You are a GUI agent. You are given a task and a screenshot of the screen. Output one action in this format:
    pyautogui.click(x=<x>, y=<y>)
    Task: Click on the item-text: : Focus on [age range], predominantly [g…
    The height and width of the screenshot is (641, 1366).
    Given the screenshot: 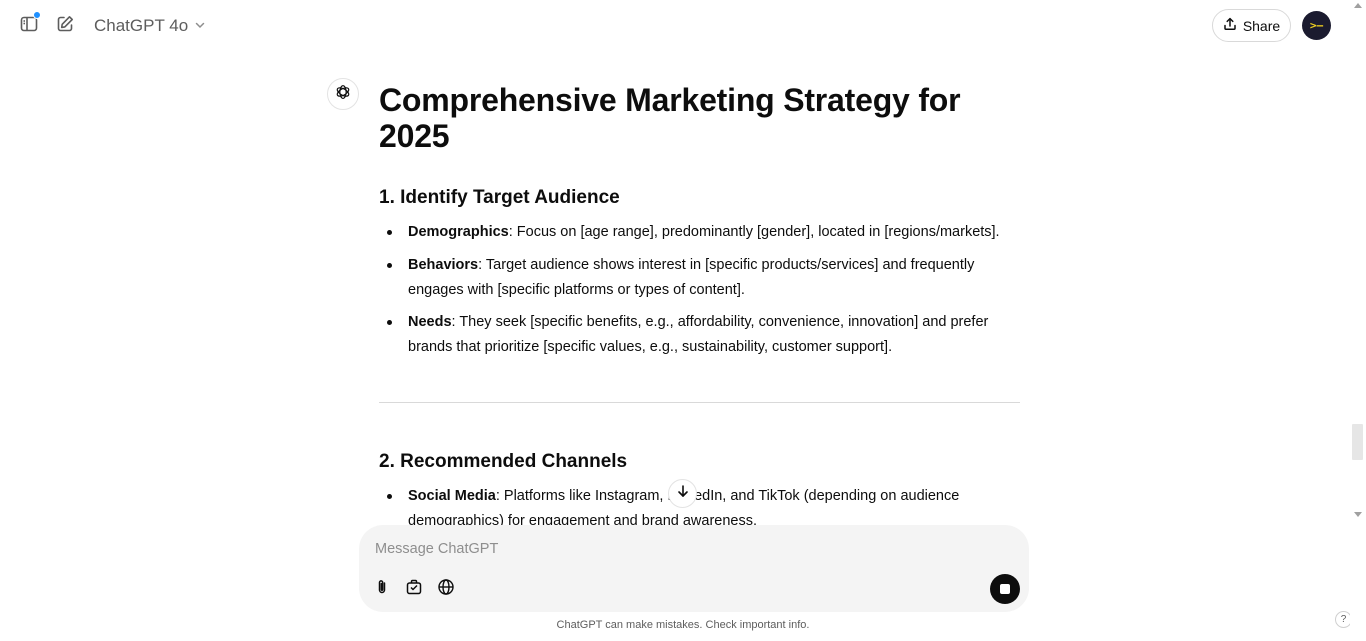 What is the action you would take?
    pyautogui.click(x=754, y=232)
    